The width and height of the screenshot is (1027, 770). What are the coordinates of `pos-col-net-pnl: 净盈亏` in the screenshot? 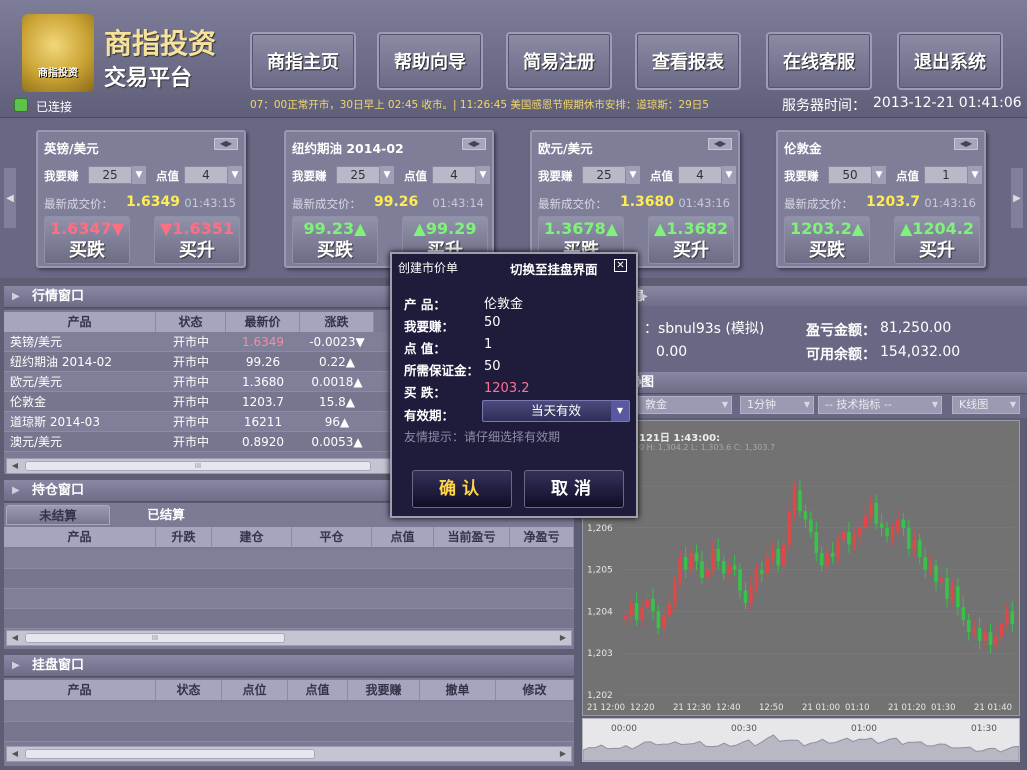 It's located at (542, 537).